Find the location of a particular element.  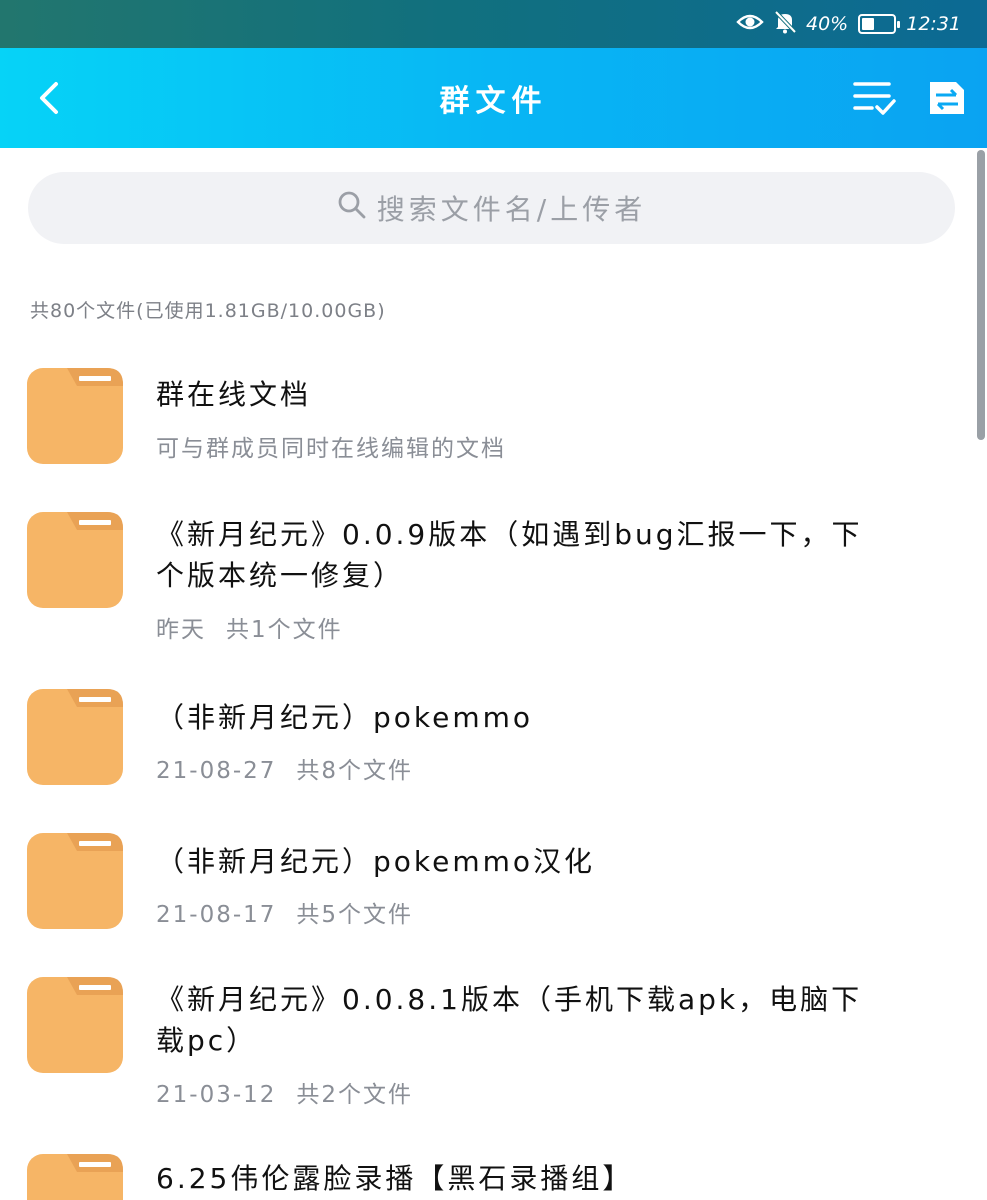

mute-bell-icon is located at coordinates (785, 24).